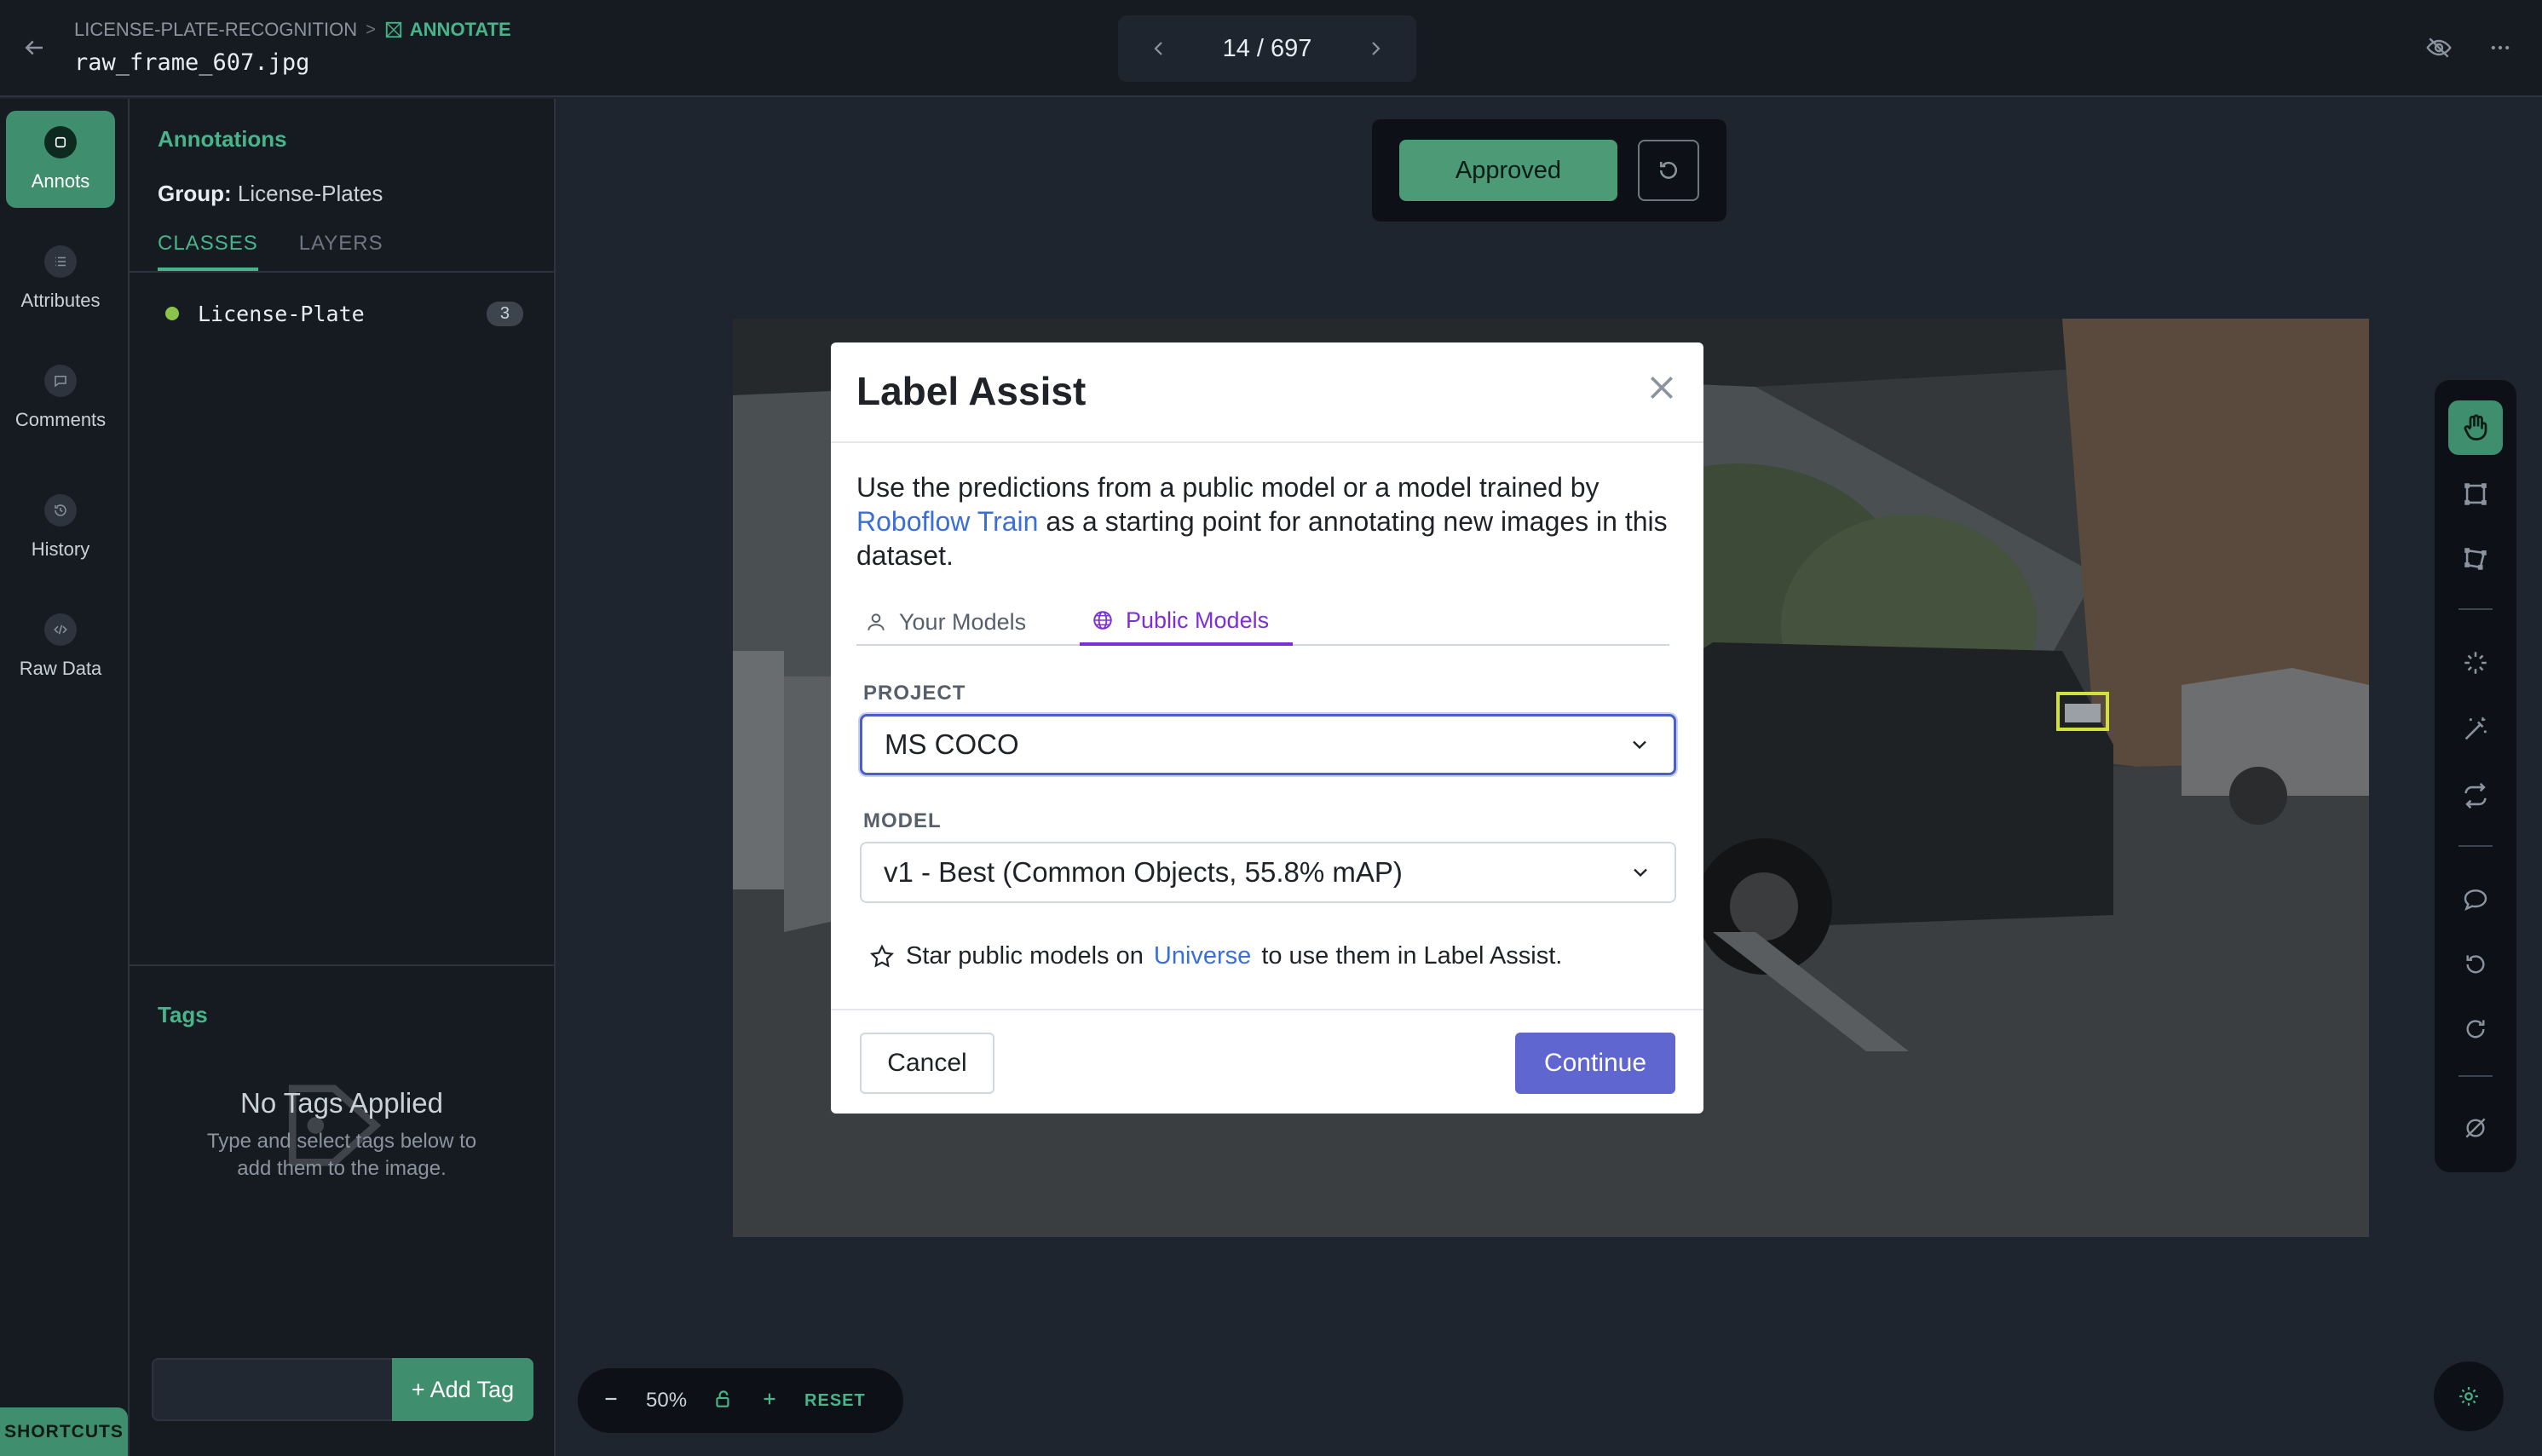  I want to click on rail-item-history: History, so click(60, 528).